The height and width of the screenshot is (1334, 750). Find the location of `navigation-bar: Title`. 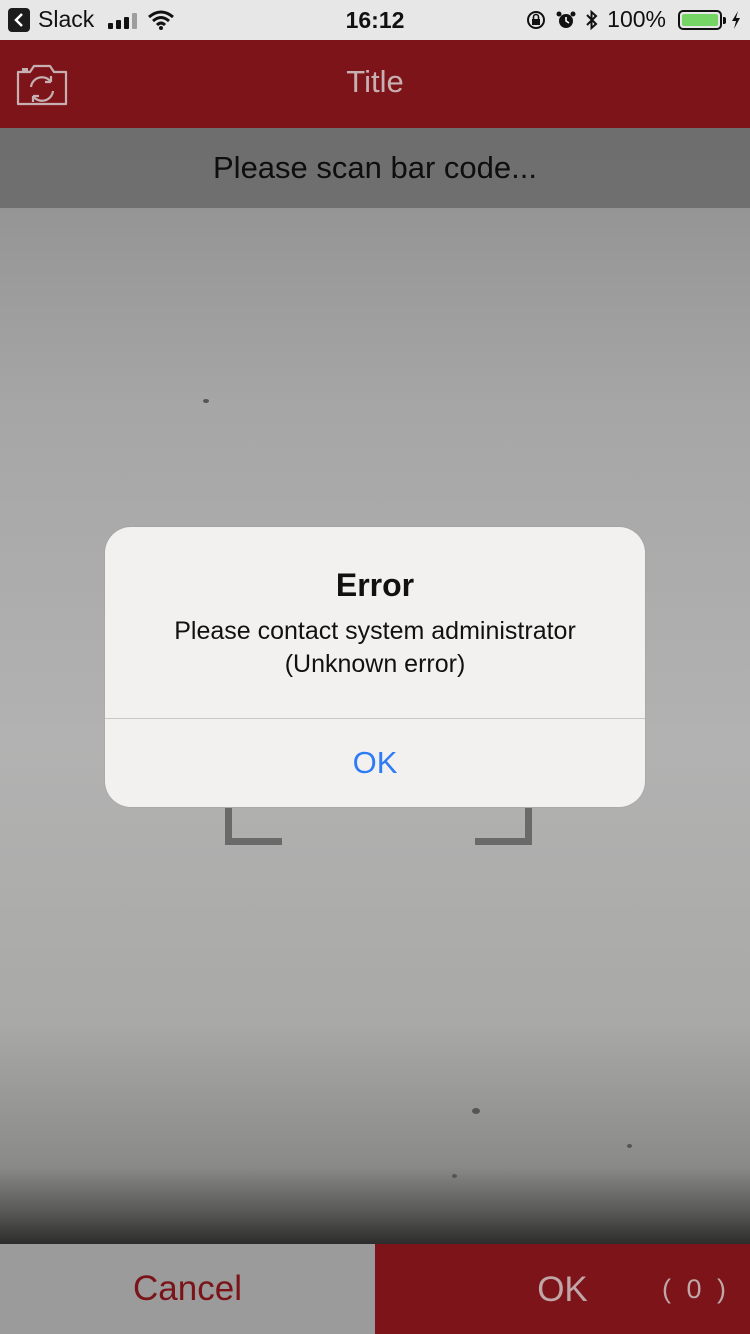

navigation-bar: Title is located at coordinates (375, 84).